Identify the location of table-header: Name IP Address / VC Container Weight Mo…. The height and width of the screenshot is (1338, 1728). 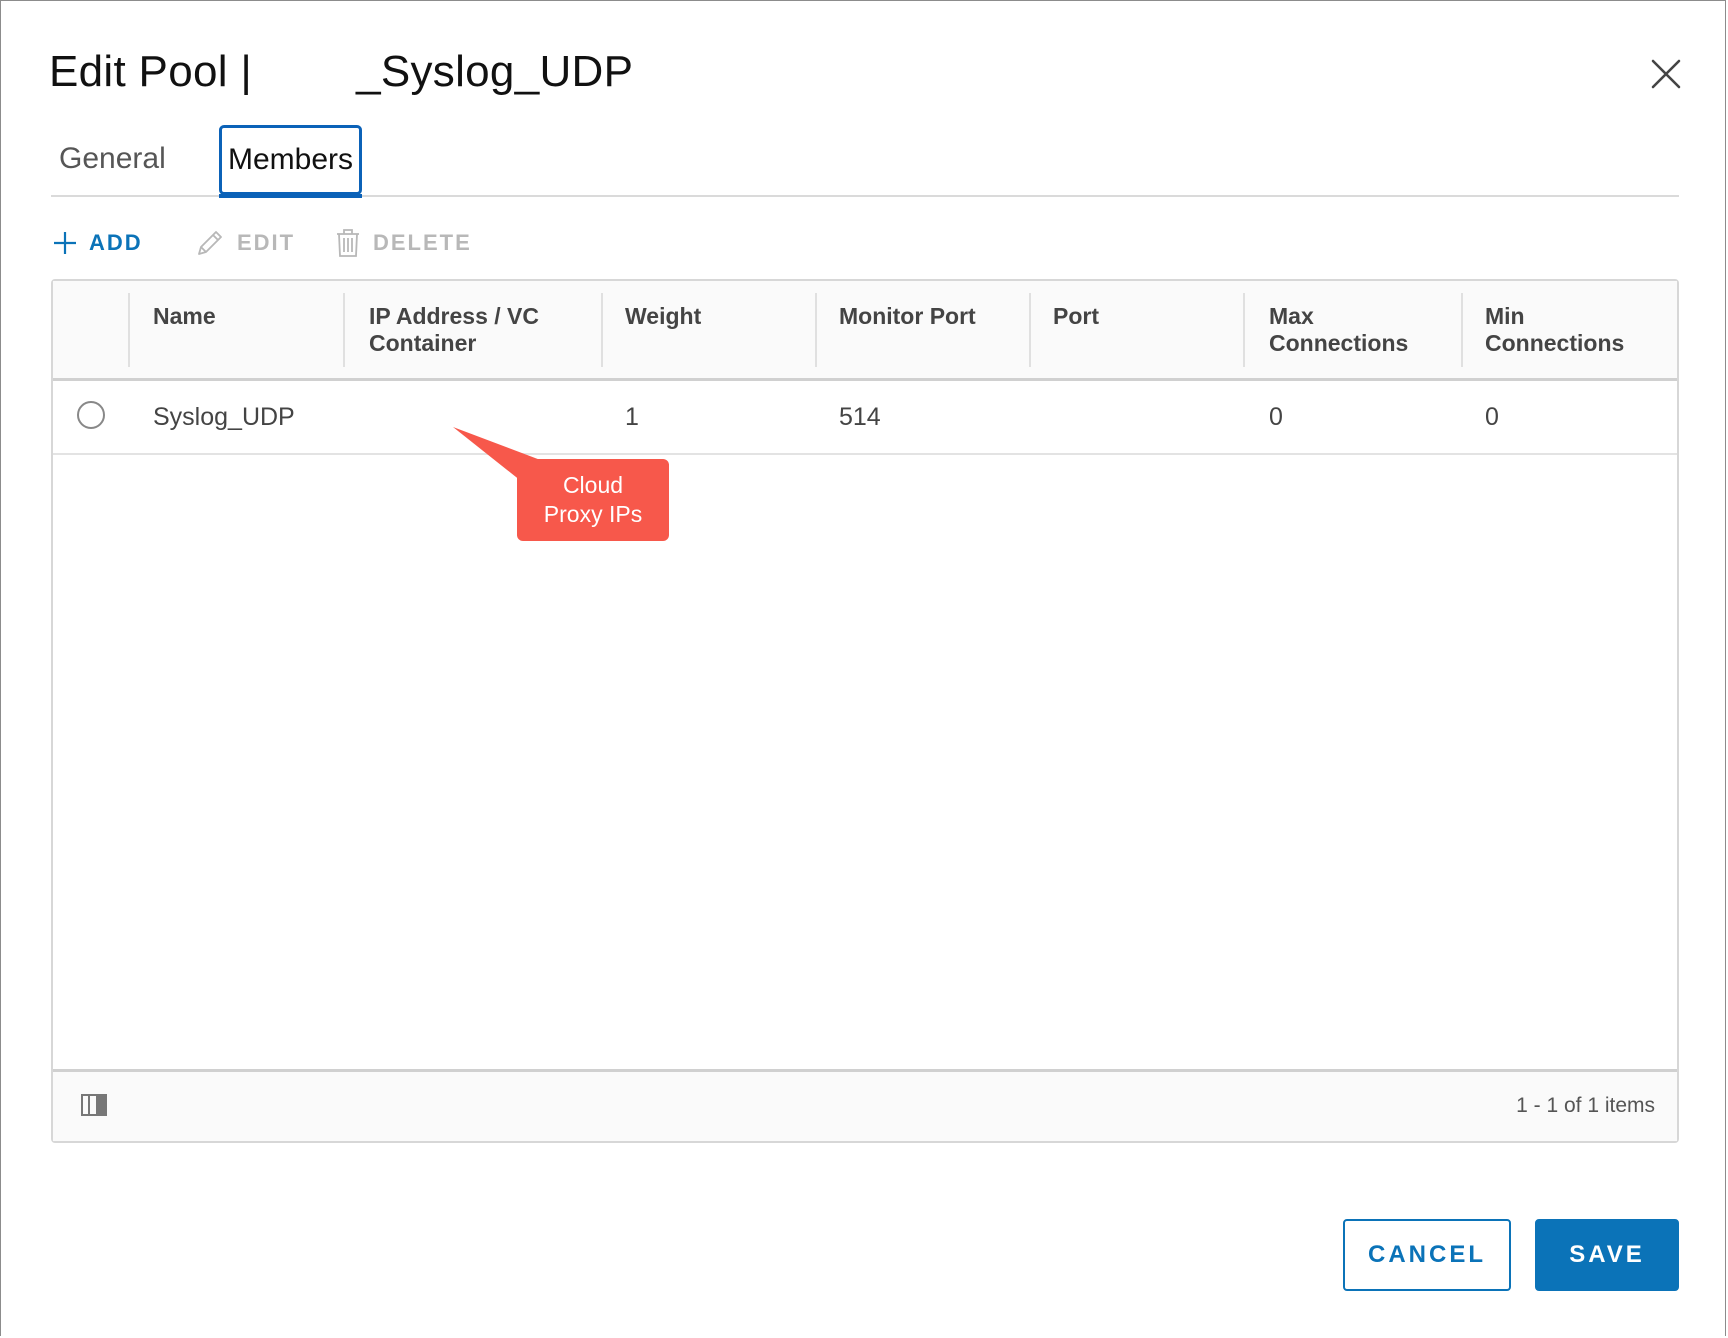
(865, 331).